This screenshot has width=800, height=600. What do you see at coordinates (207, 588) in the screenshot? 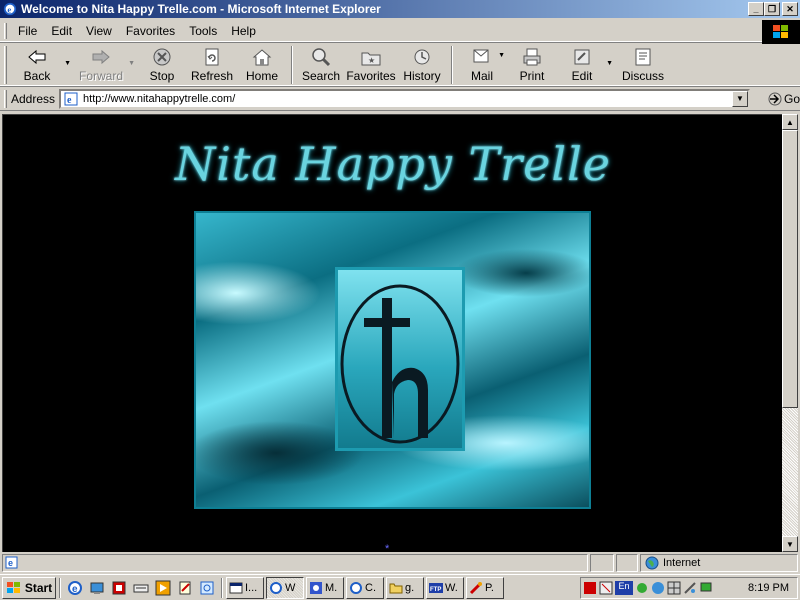
I see `quicklaunch-tool-icon` at bounding box center [207, 588].